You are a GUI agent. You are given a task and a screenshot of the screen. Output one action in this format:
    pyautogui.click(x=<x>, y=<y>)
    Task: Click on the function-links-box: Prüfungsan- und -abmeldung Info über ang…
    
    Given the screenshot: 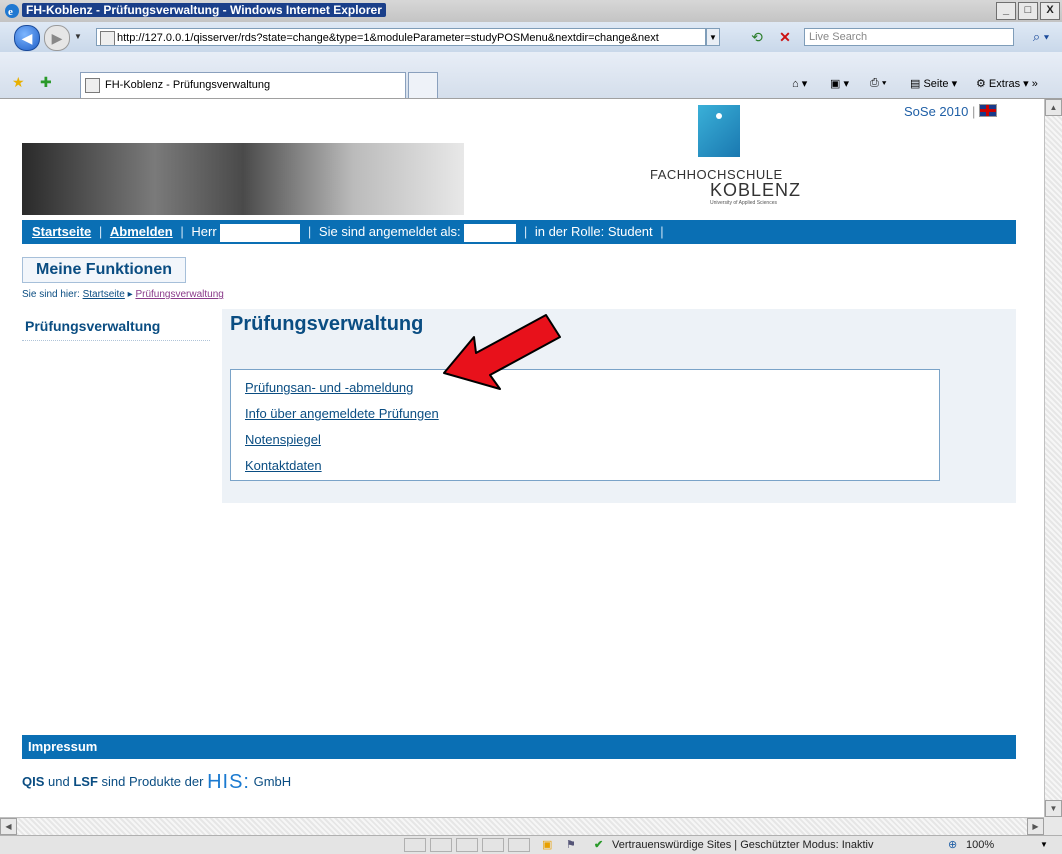 What is the action you would take?
    pyautogui.click(x=585, y=425)
    